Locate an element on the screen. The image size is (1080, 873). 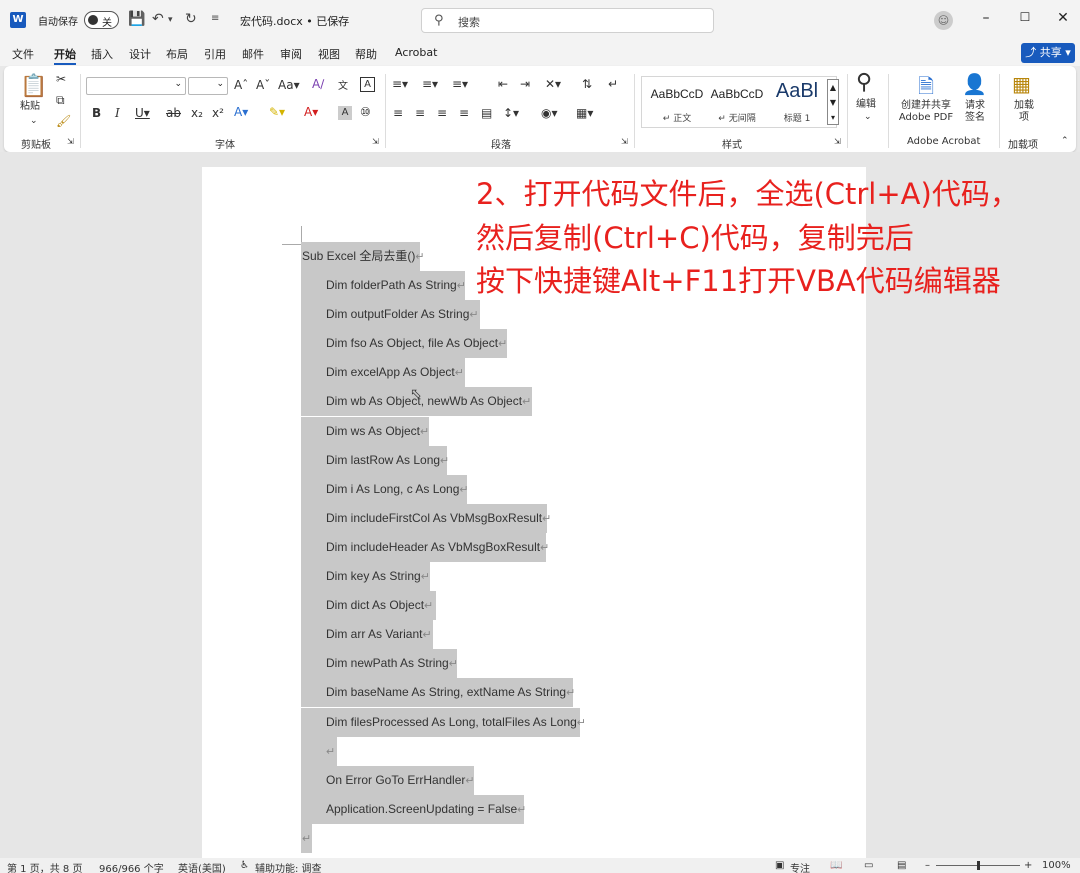
code-line: Dim arr As Variant↵ is located at coordinates (367, 634).